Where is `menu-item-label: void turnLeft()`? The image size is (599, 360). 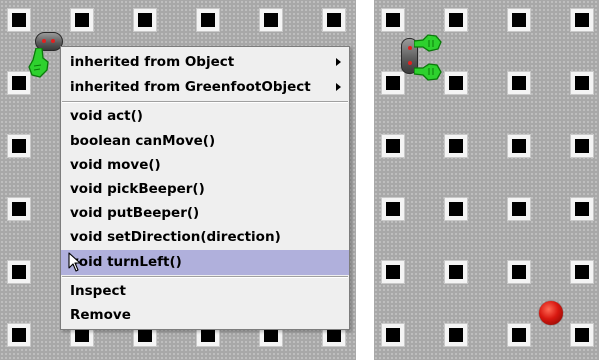 menu-item-label: void turnLeft() is located at coordinates (126, 262).